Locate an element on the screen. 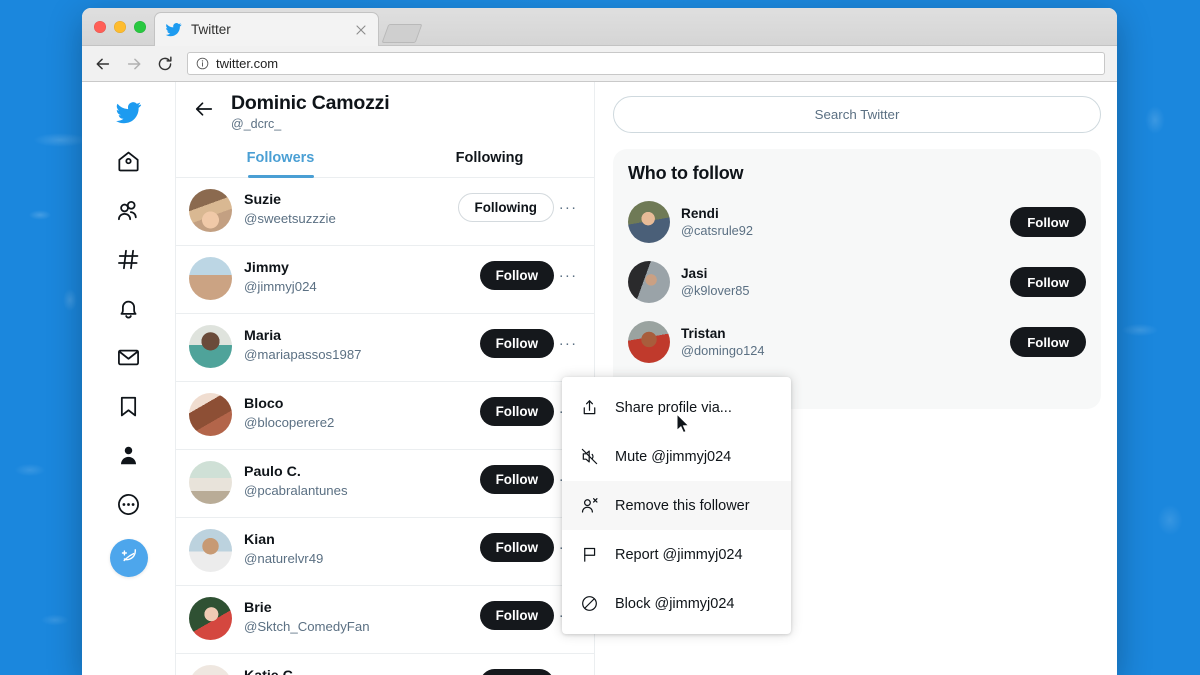 Image resolution: width=1200 pixels, height=675 pixels. reload-icon is located at coordinates (165, 64).